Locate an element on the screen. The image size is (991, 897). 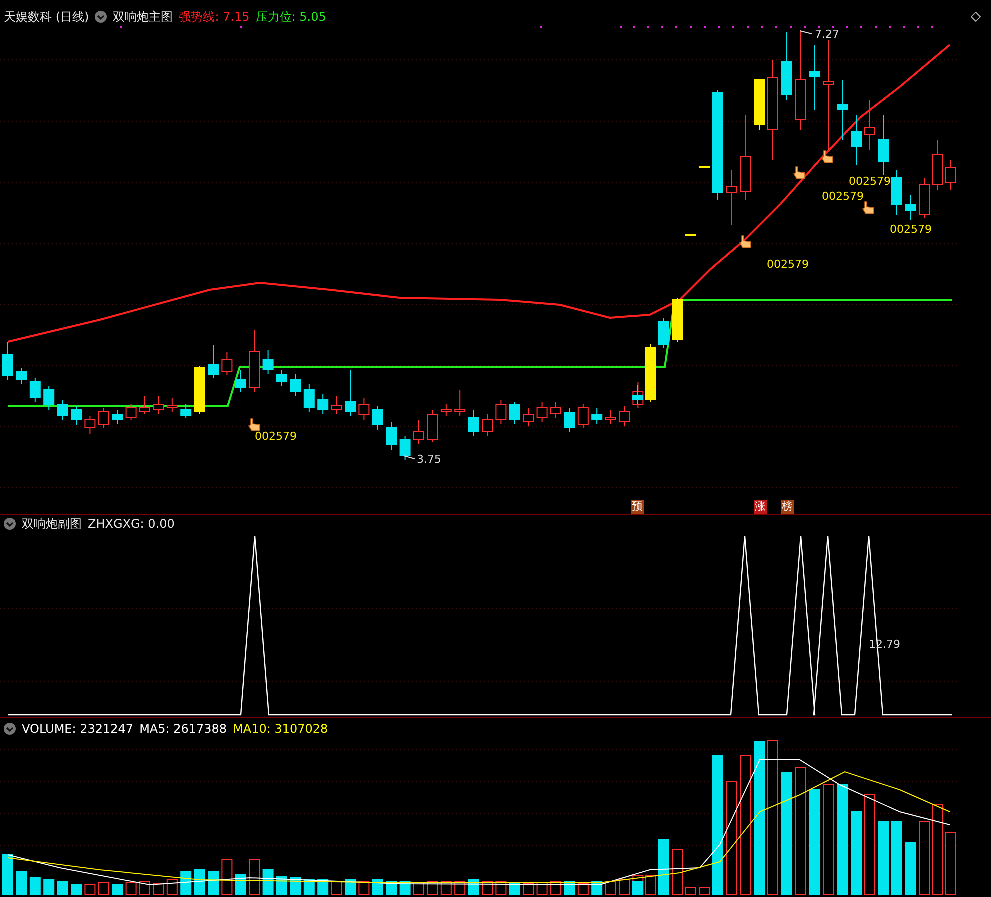
low-price-pointer: 3.75 is located at coordinates (423, 459).